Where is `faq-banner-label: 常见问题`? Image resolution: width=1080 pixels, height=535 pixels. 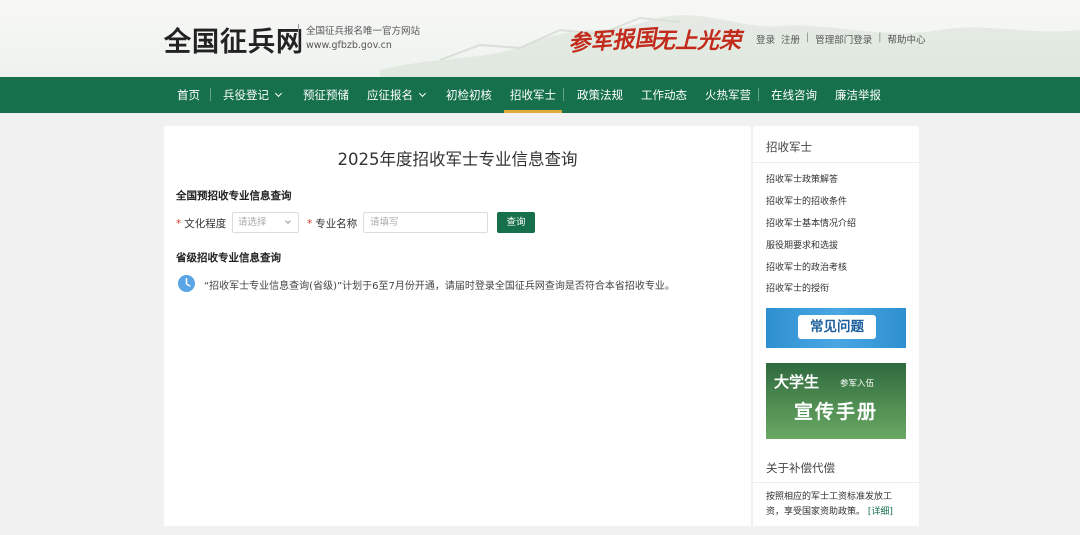
faq-banner-label: 常见问题 is located at coordinates (837, 327).